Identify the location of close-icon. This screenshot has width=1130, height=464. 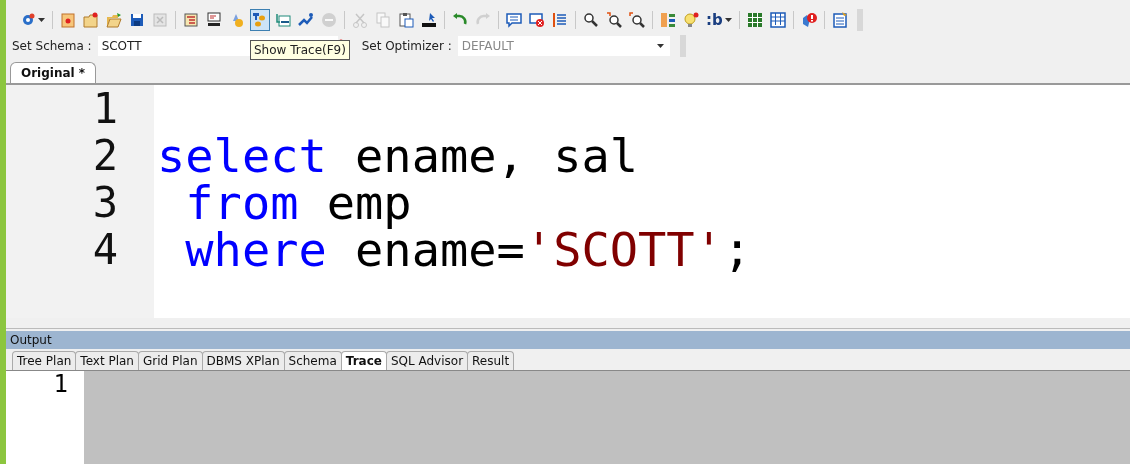
(160, 19).